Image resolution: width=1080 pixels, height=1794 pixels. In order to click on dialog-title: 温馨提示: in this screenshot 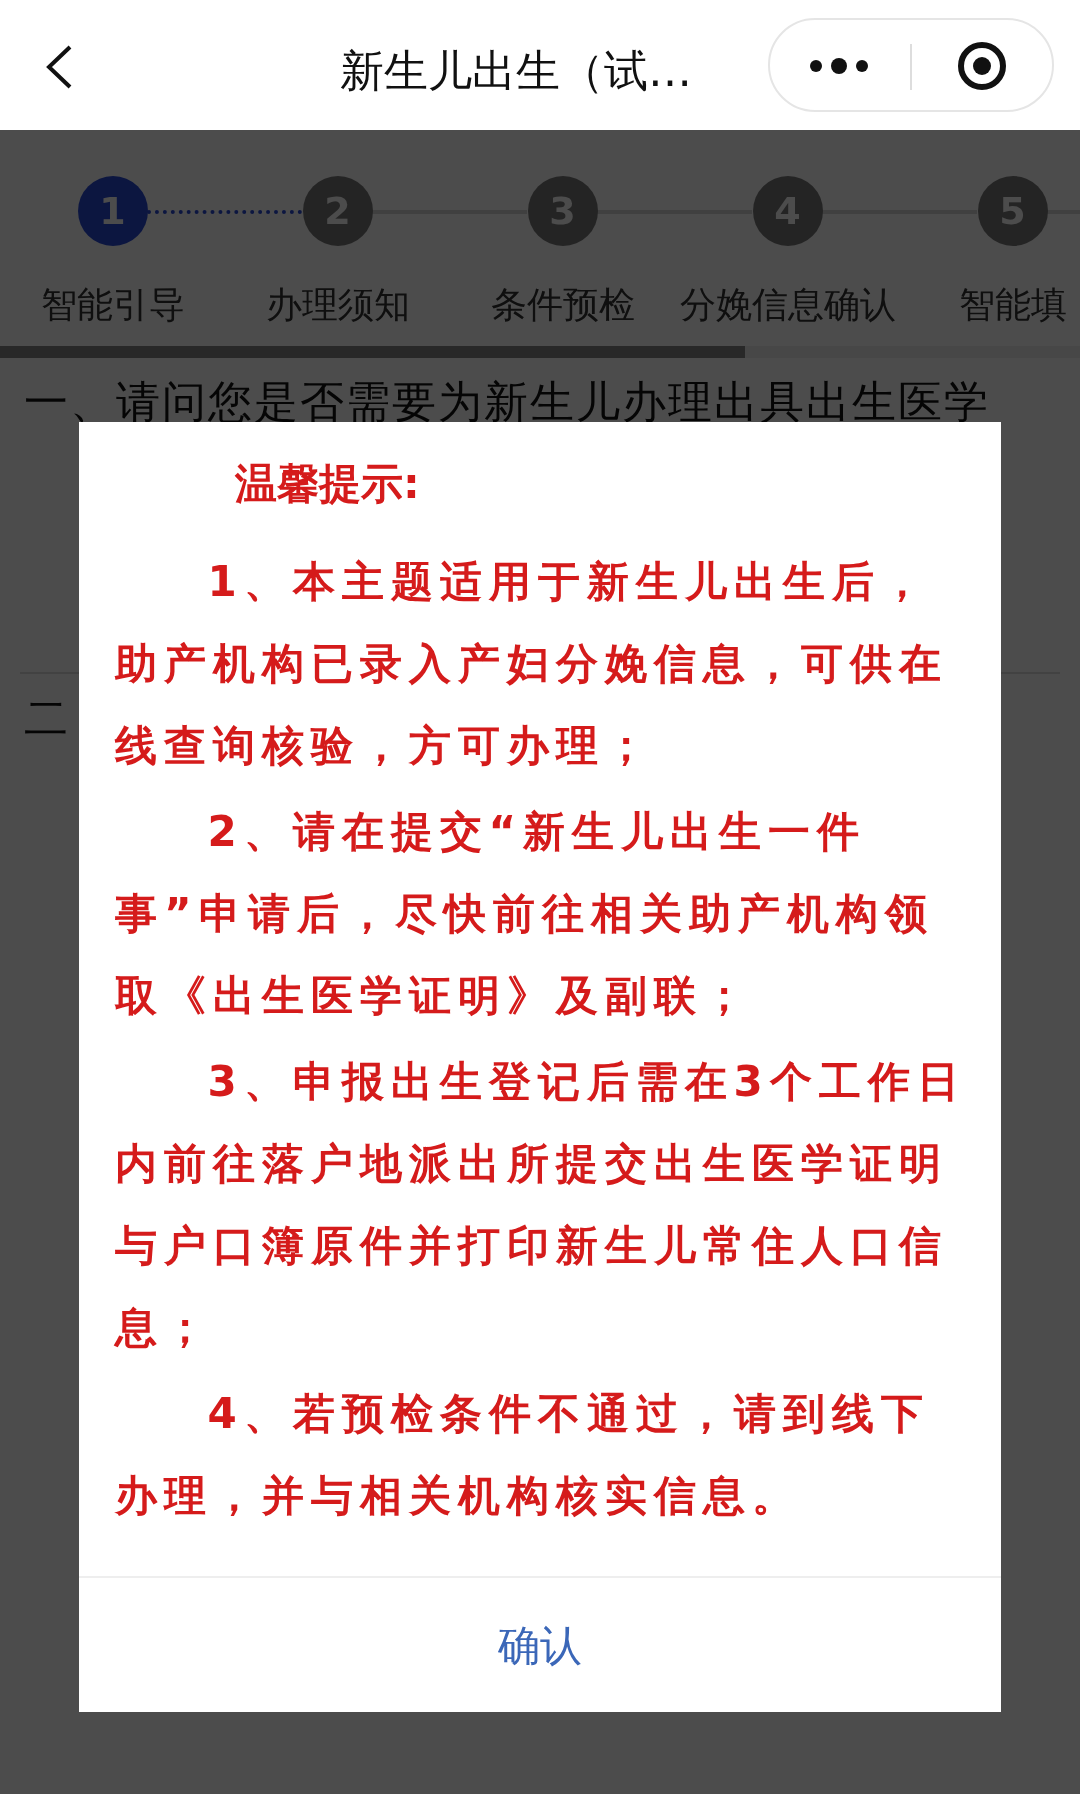, I will do `click(327, 484)`.